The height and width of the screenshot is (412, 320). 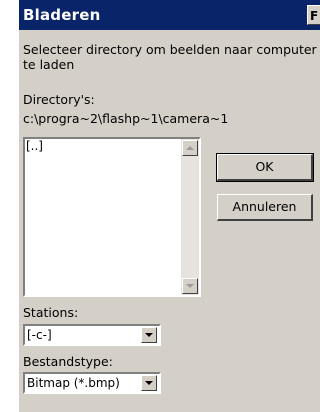 What do you see at coordinates (51, 312) in the screenshot?
I see `drives-label: Stations:` at bounding box center [51, 312].